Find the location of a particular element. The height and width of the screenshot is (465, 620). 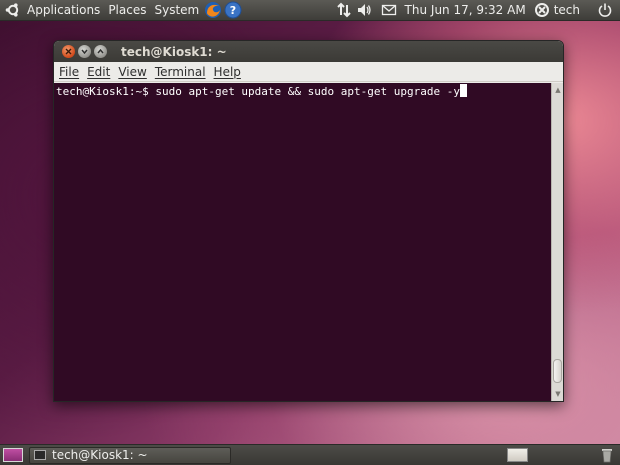

menu-file: File is located at coordinates (69, 72).